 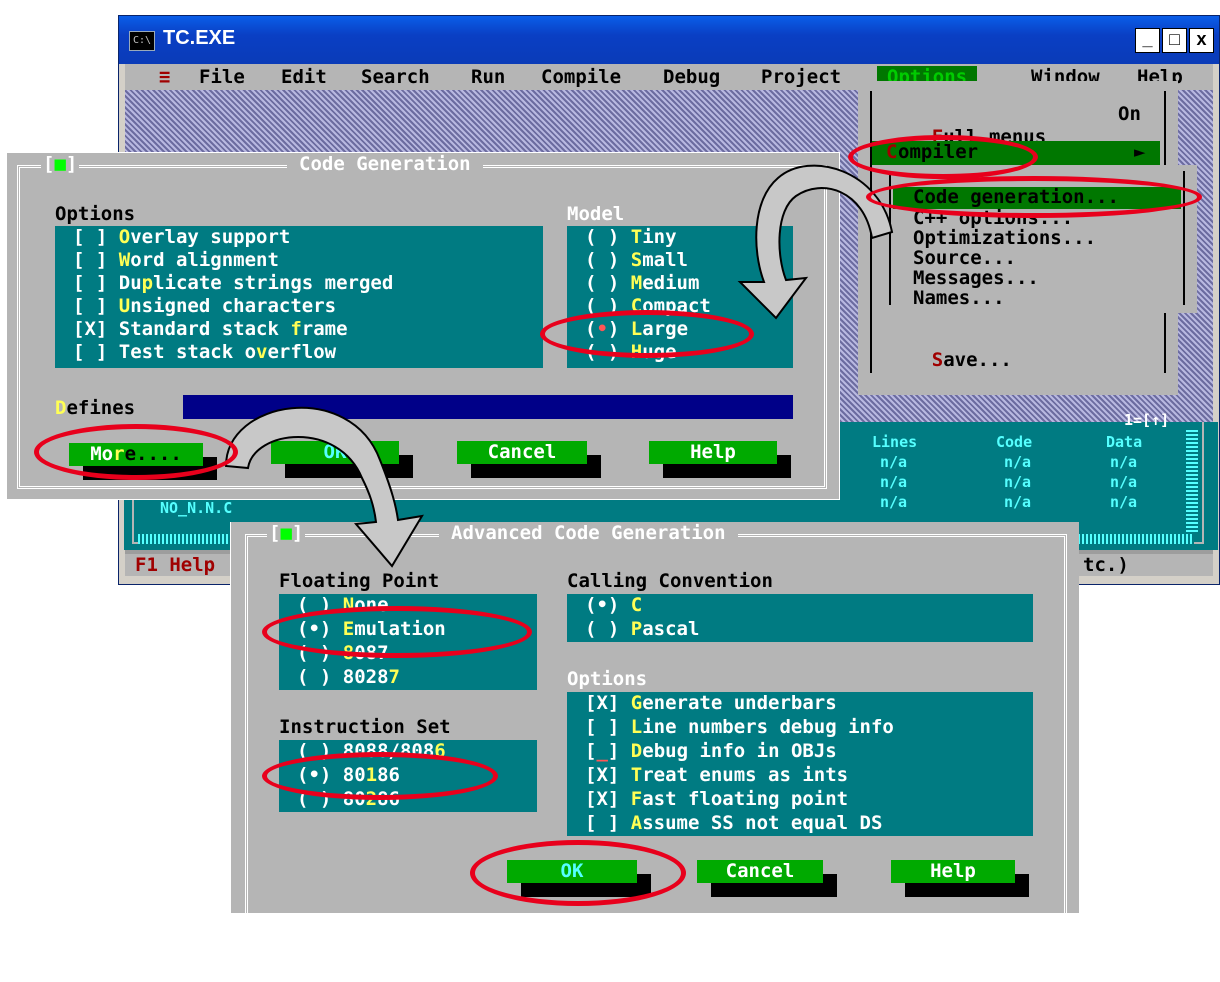 What do you see at coordinates (324, 487) in the screenshot?
I see `arrow-to-advanced` at bounding box center [324, 487].